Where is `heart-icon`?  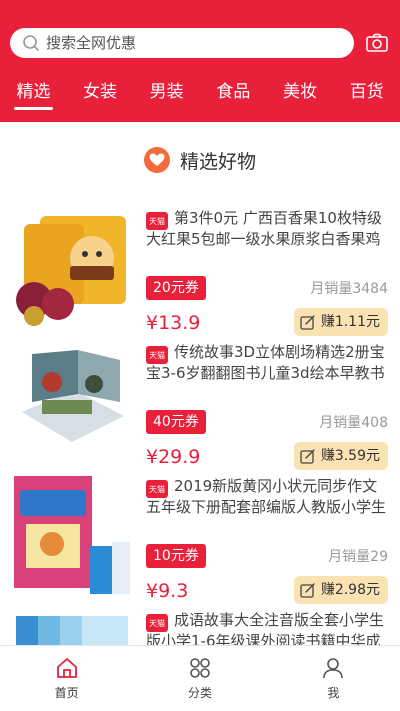 heart-icon is located at coordinates (156, 160).